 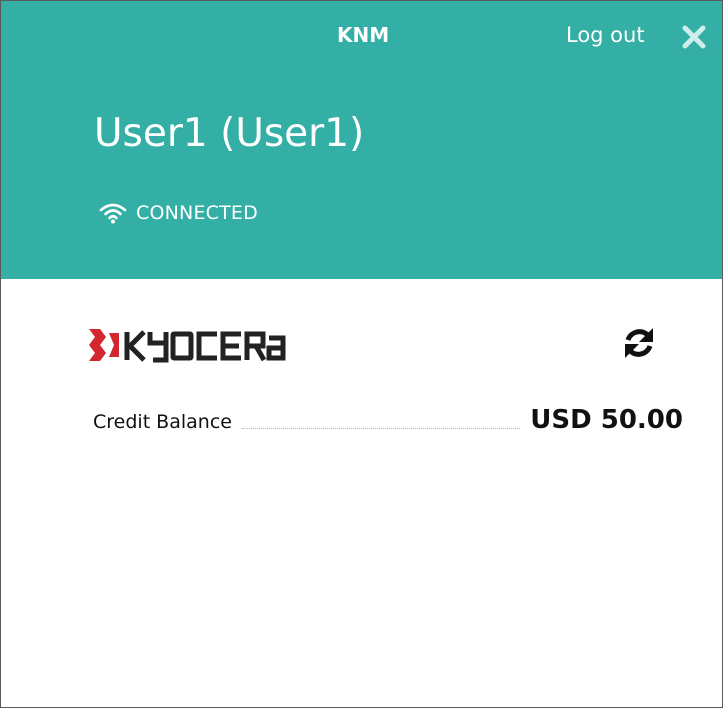 I want to click on kyocera-logo-mark, so click(x=104, y=345).